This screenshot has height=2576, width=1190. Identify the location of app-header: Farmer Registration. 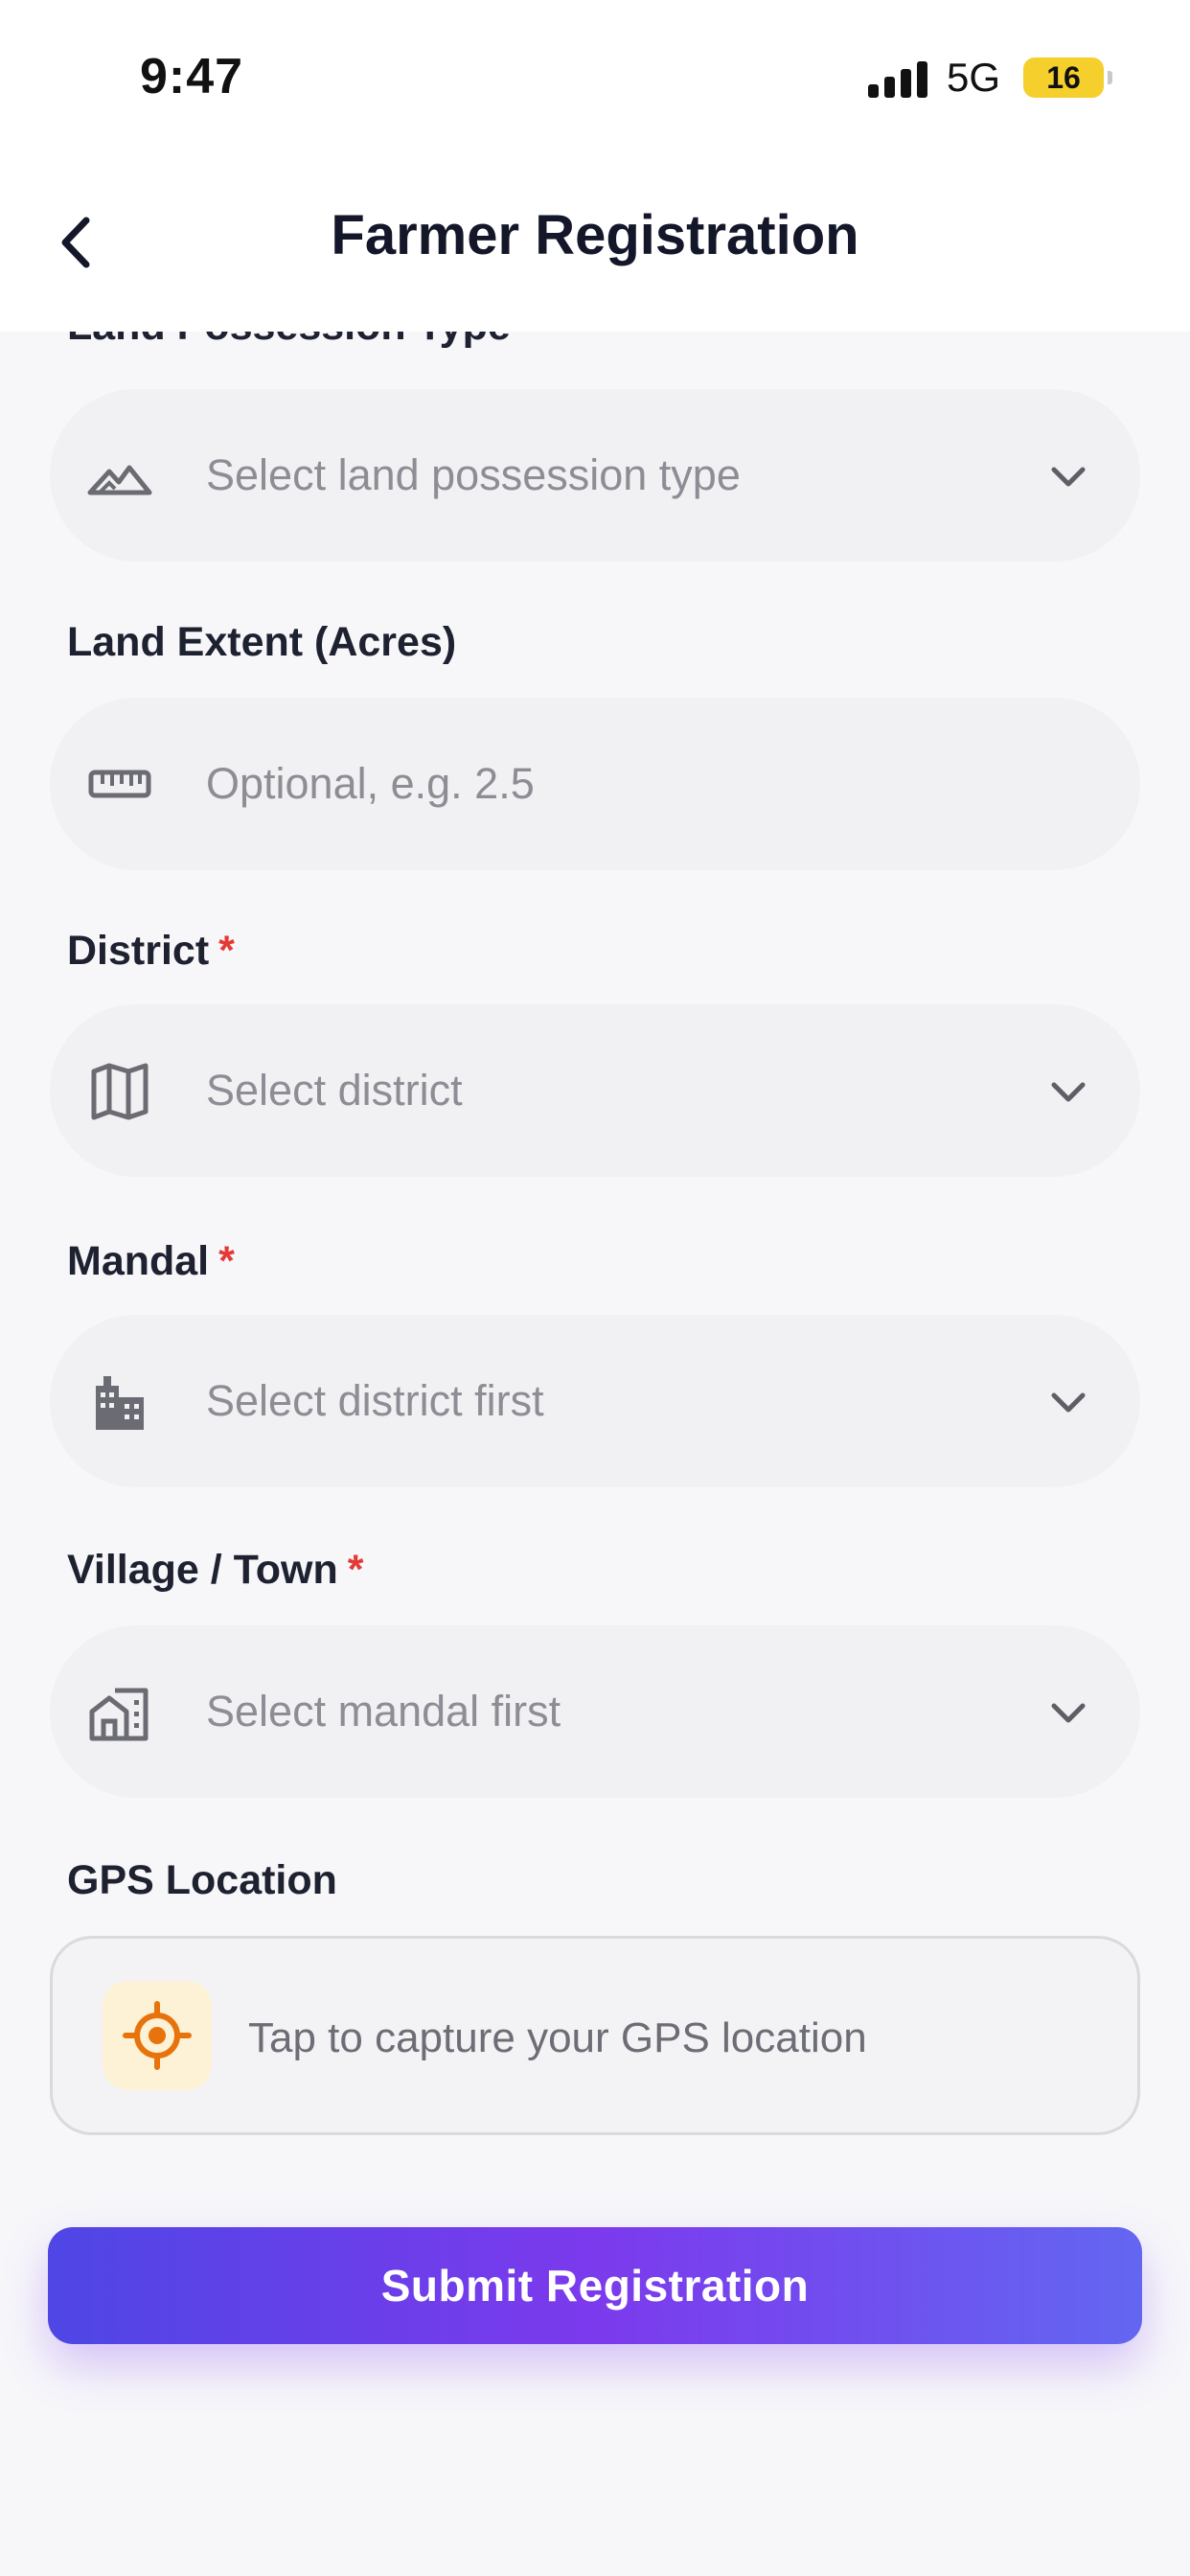
(595, 242).